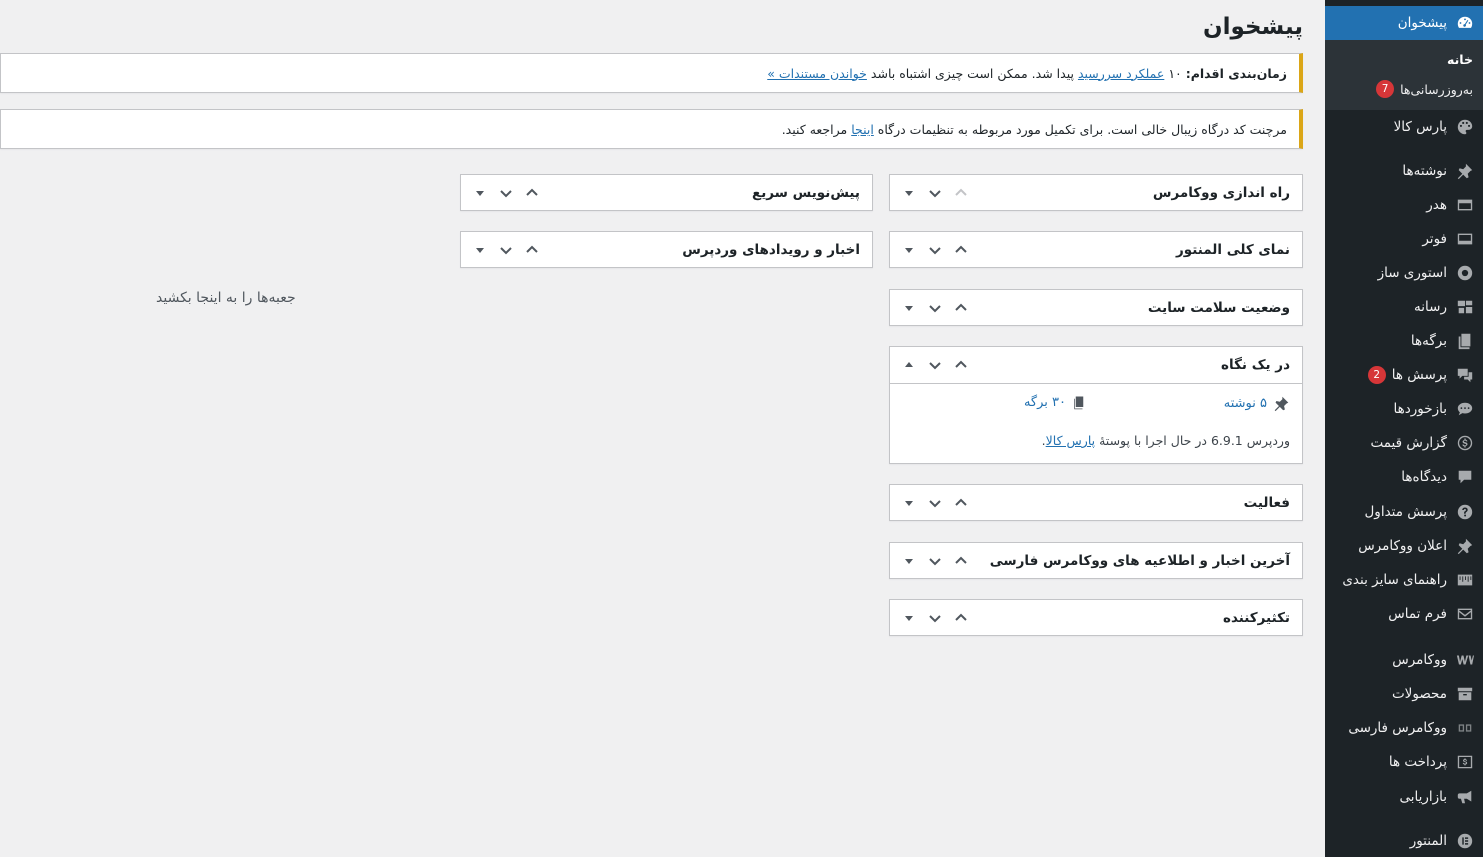 This screenshot has height=857, width=1483. Describe the element at coordinates (1233, 250) in the screenshot. I see `widget-title: نمای کلی المنتور` at that location.